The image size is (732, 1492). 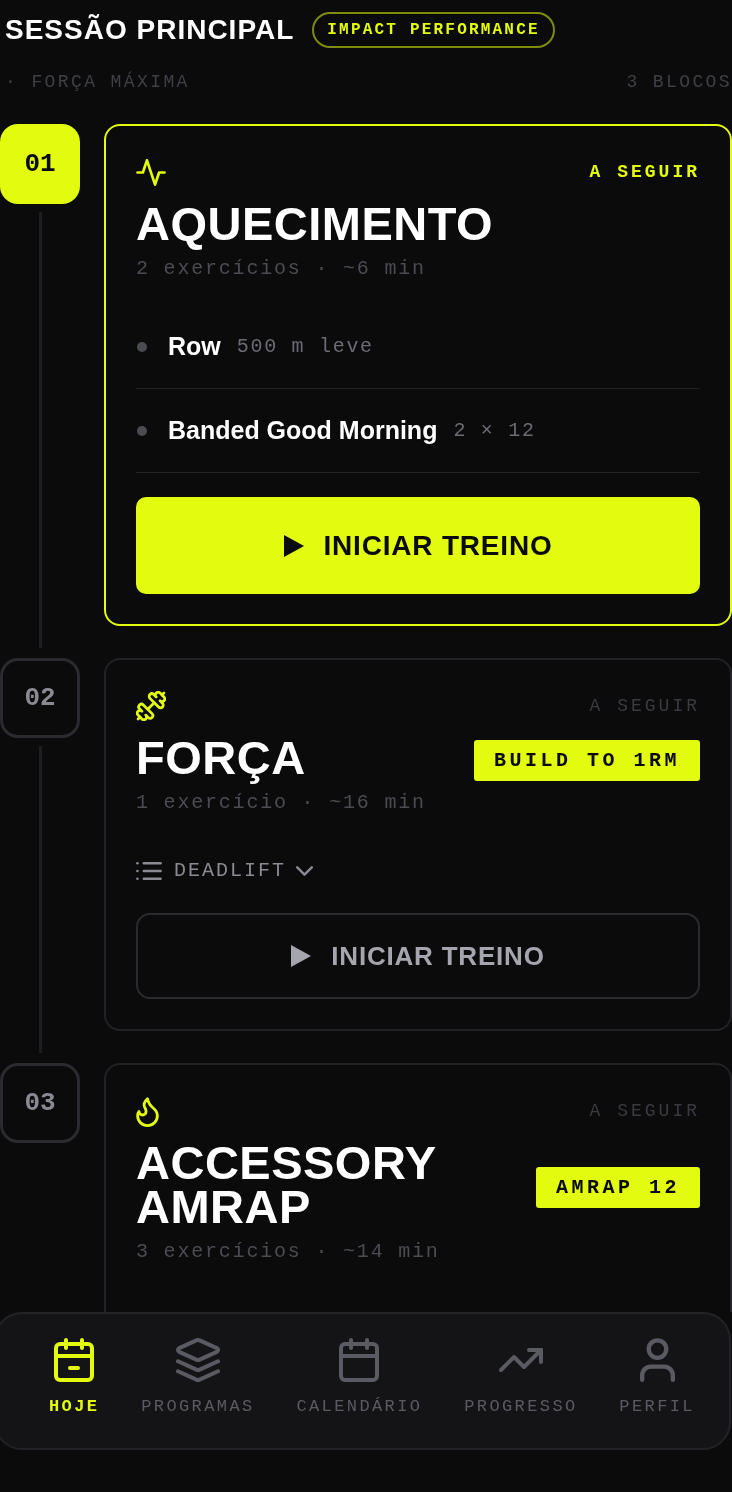 What do you see at coordinates (494, 430) in the screenshot?
I see `exercise-detail: 2 × 12` at bounding box center [494, 430].